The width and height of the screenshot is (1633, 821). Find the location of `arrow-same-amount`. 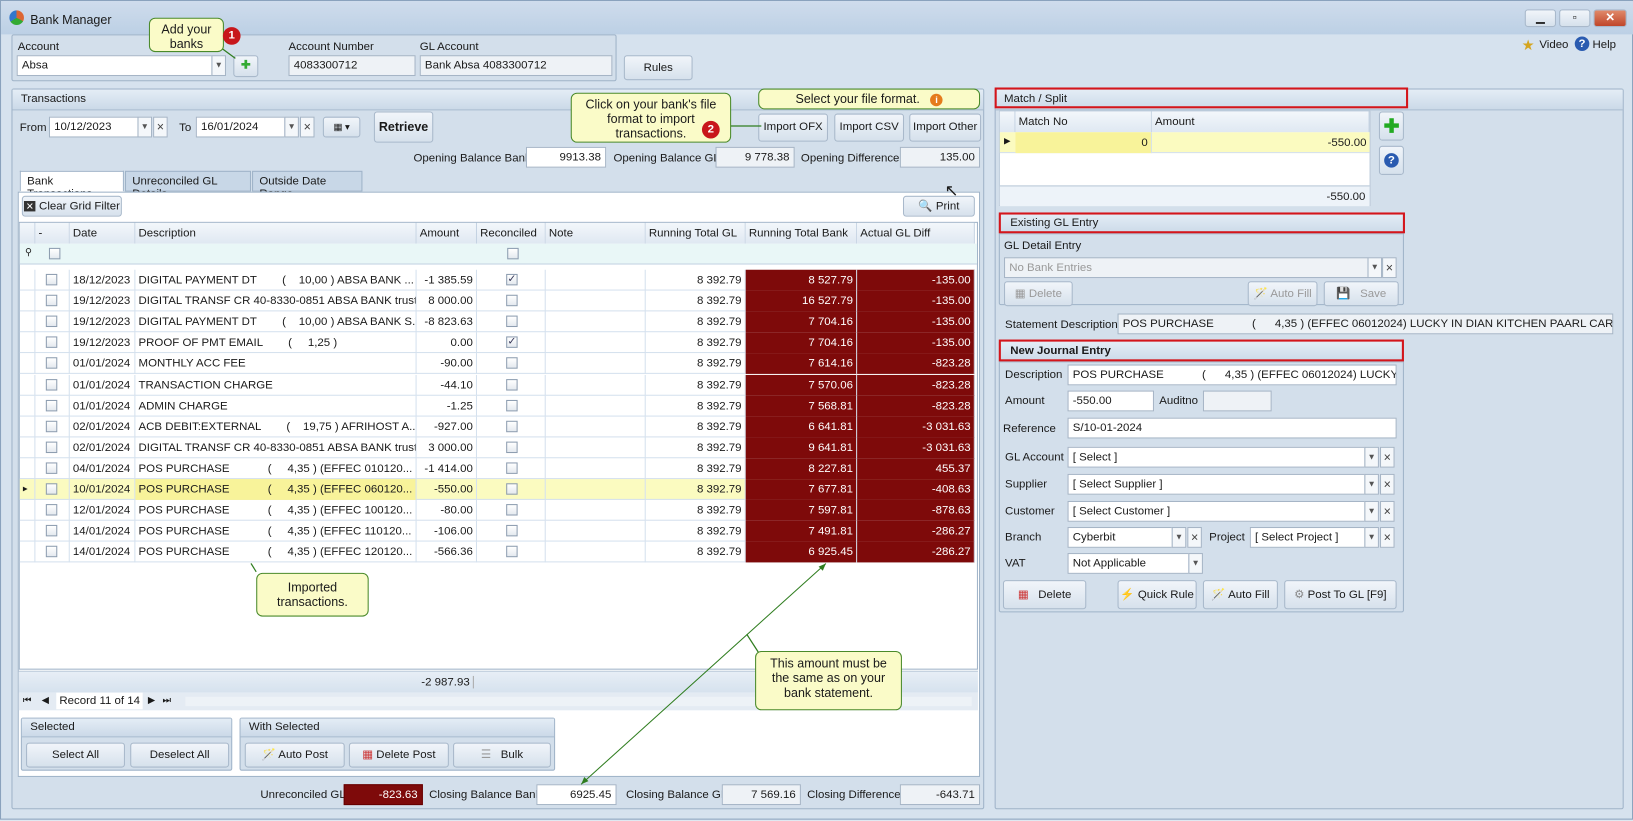

arrow-same-amount is located at coordinates (752, 643).